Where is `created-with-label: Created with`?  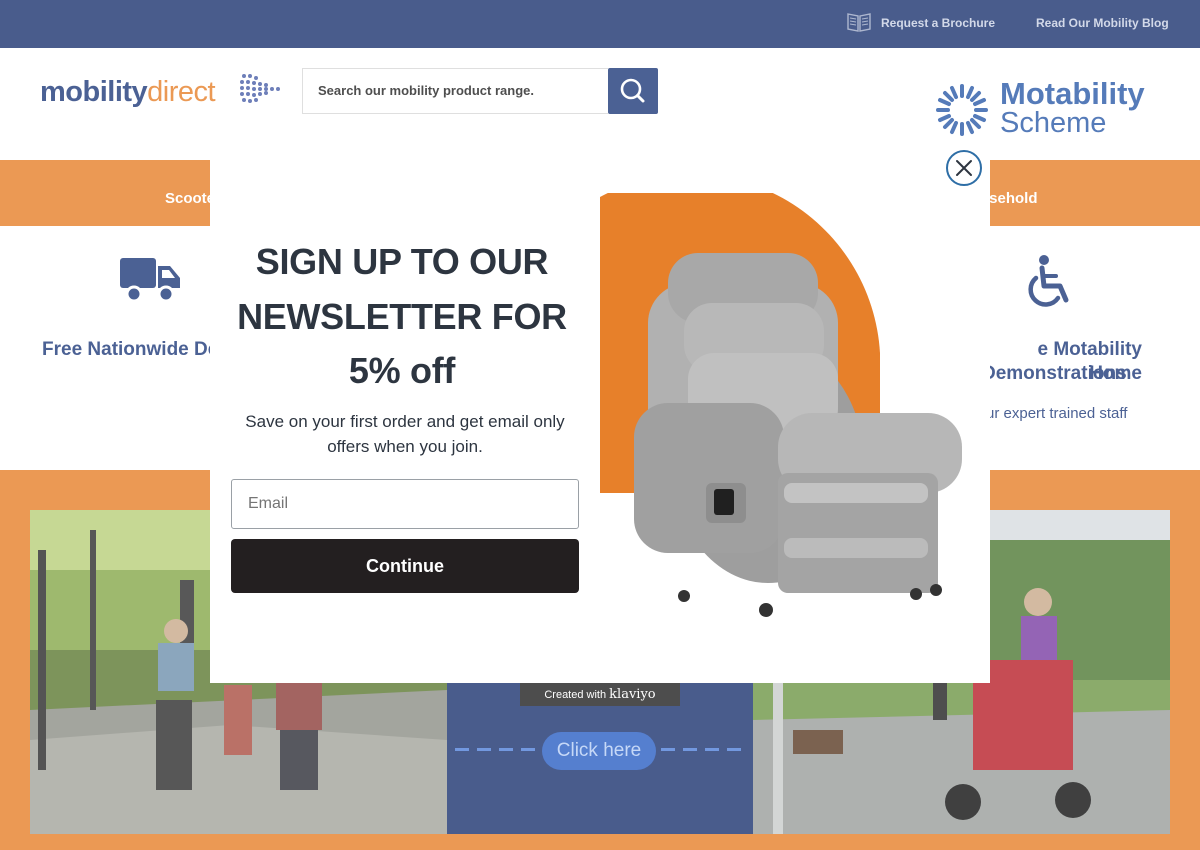
created-with-label: Created with is located at coordinates (575, 695).